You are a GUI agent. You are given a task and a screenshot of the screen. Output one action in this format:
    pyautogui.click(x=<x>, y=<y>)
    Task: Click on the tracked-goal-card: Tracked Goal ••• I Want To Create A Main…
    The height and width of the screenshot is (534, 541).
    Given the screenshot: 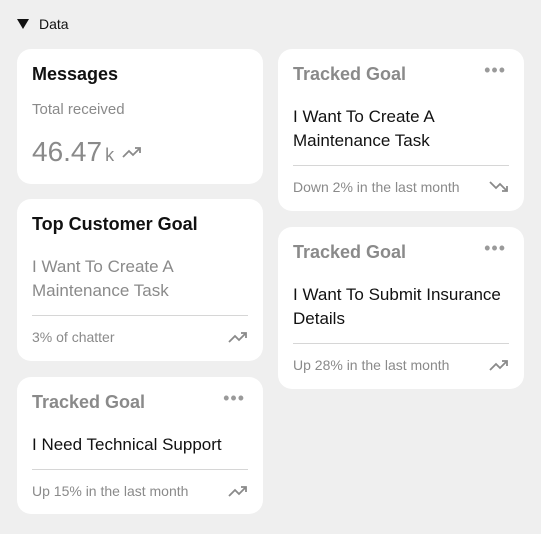 What is the action you would take?
    pyautogui.click(x=401, y=130)
    